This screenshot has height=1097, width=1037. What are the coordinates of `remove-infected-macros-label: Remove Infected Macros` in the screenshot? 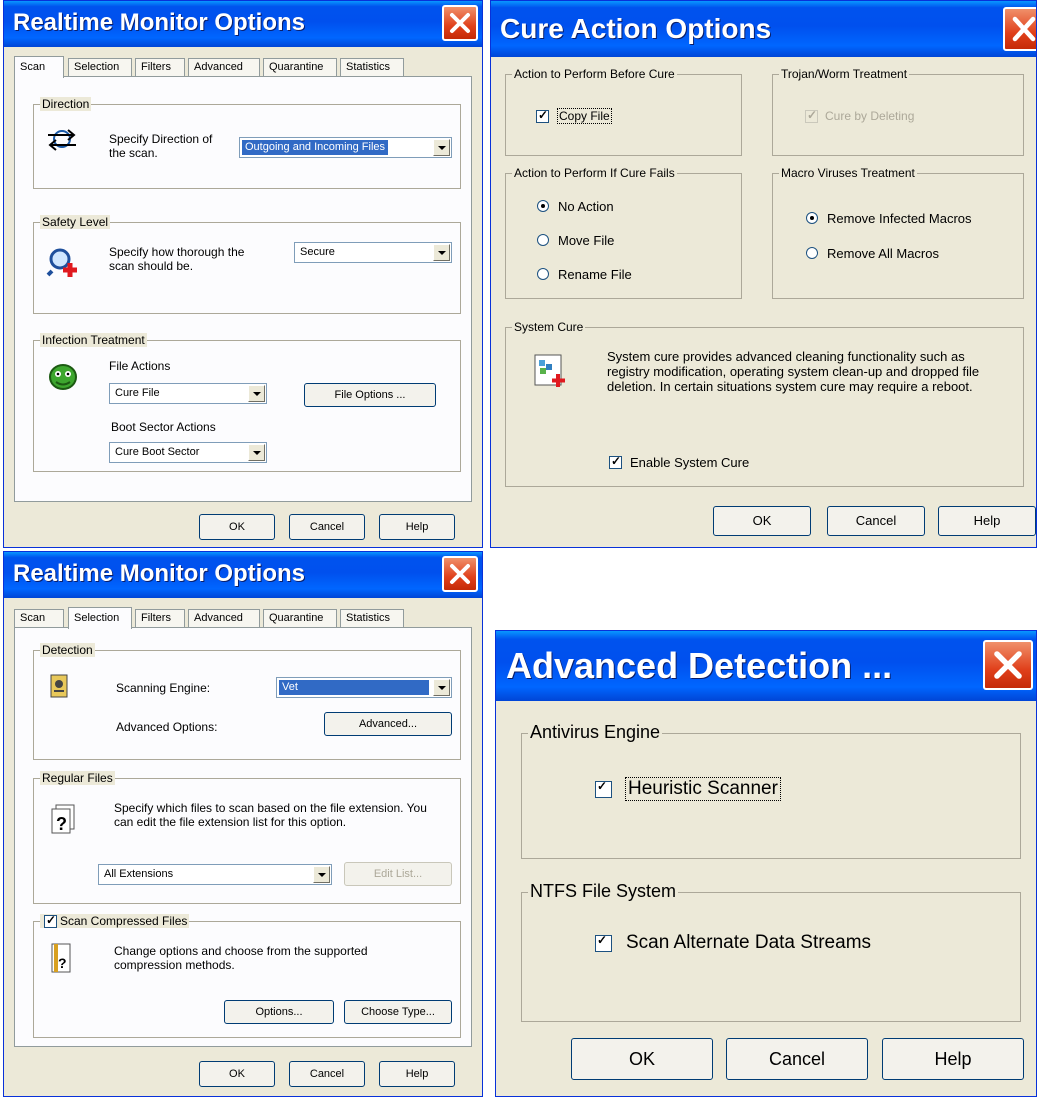 It's located at (899, 218).